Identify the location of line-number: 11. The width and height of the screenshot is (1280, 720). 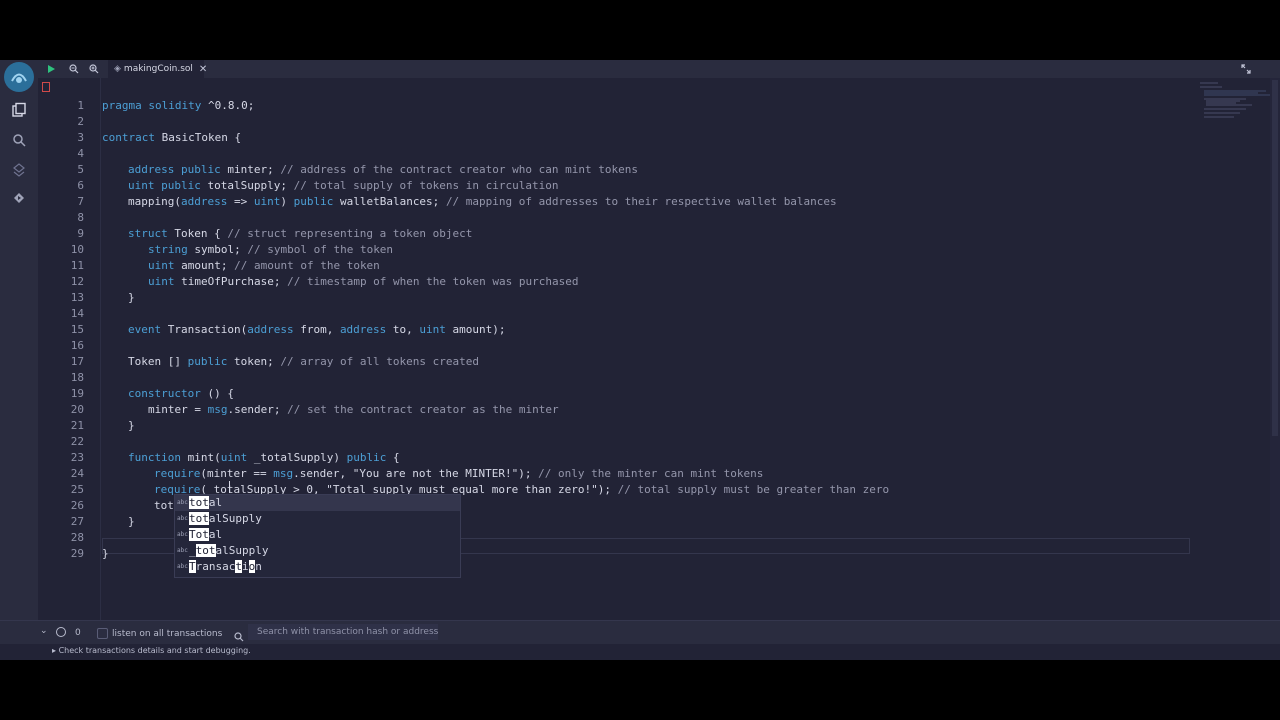
(77, 265).